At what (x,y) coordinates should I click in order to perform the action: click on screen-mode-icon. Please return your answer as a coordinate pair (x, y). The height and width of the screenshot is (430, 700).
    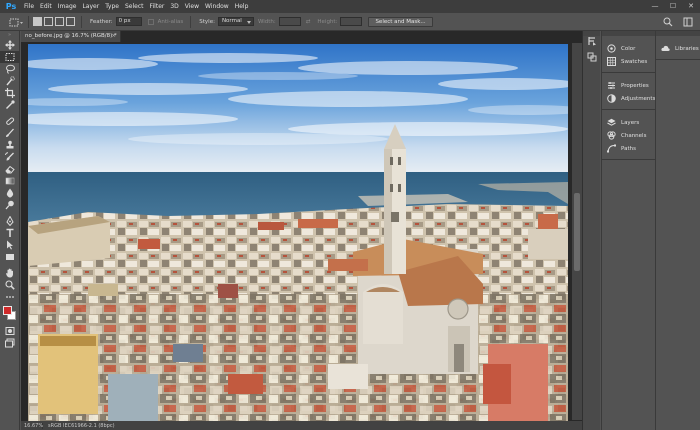
    Looking at the image, I should click on (10, 343).